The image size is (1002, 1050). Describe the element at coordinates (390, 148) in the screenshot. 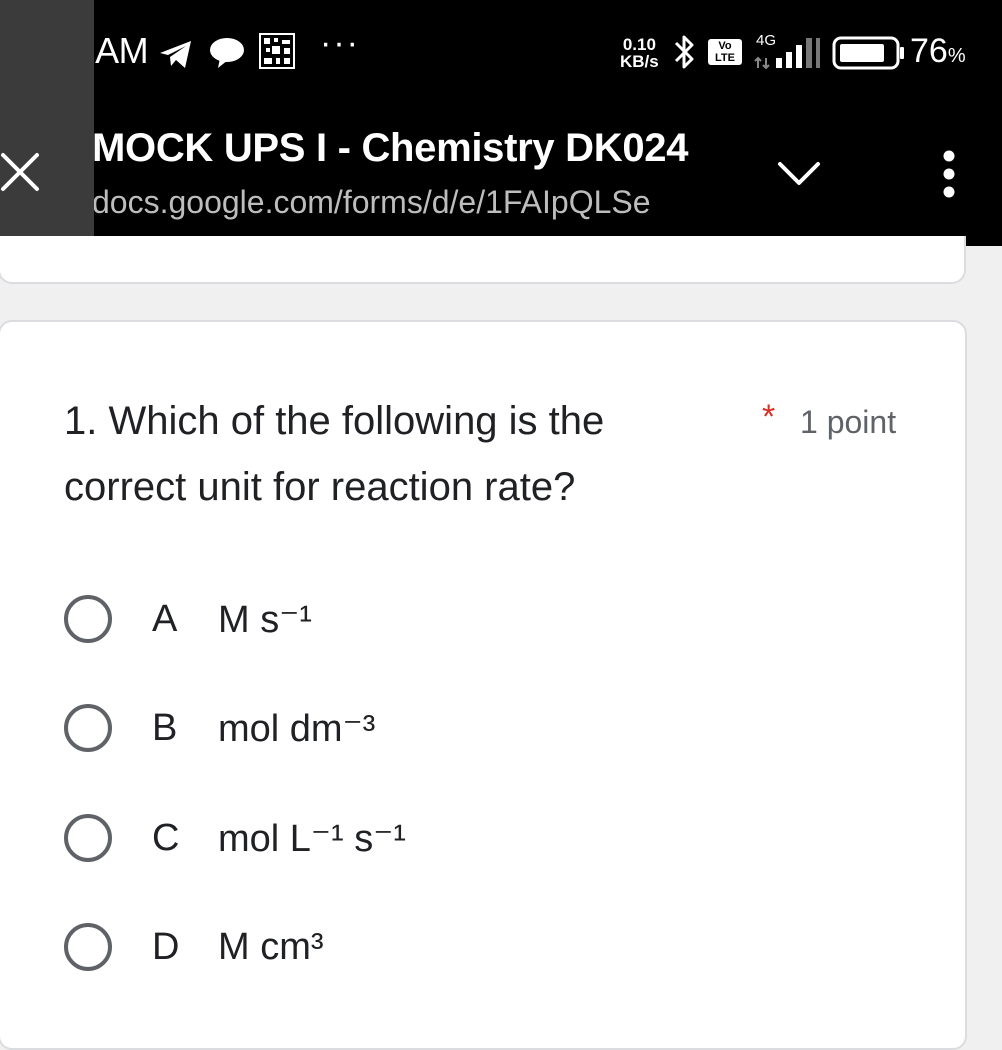

I see `page-title: MOCK UPS I - Chemistry DK024` at that location.